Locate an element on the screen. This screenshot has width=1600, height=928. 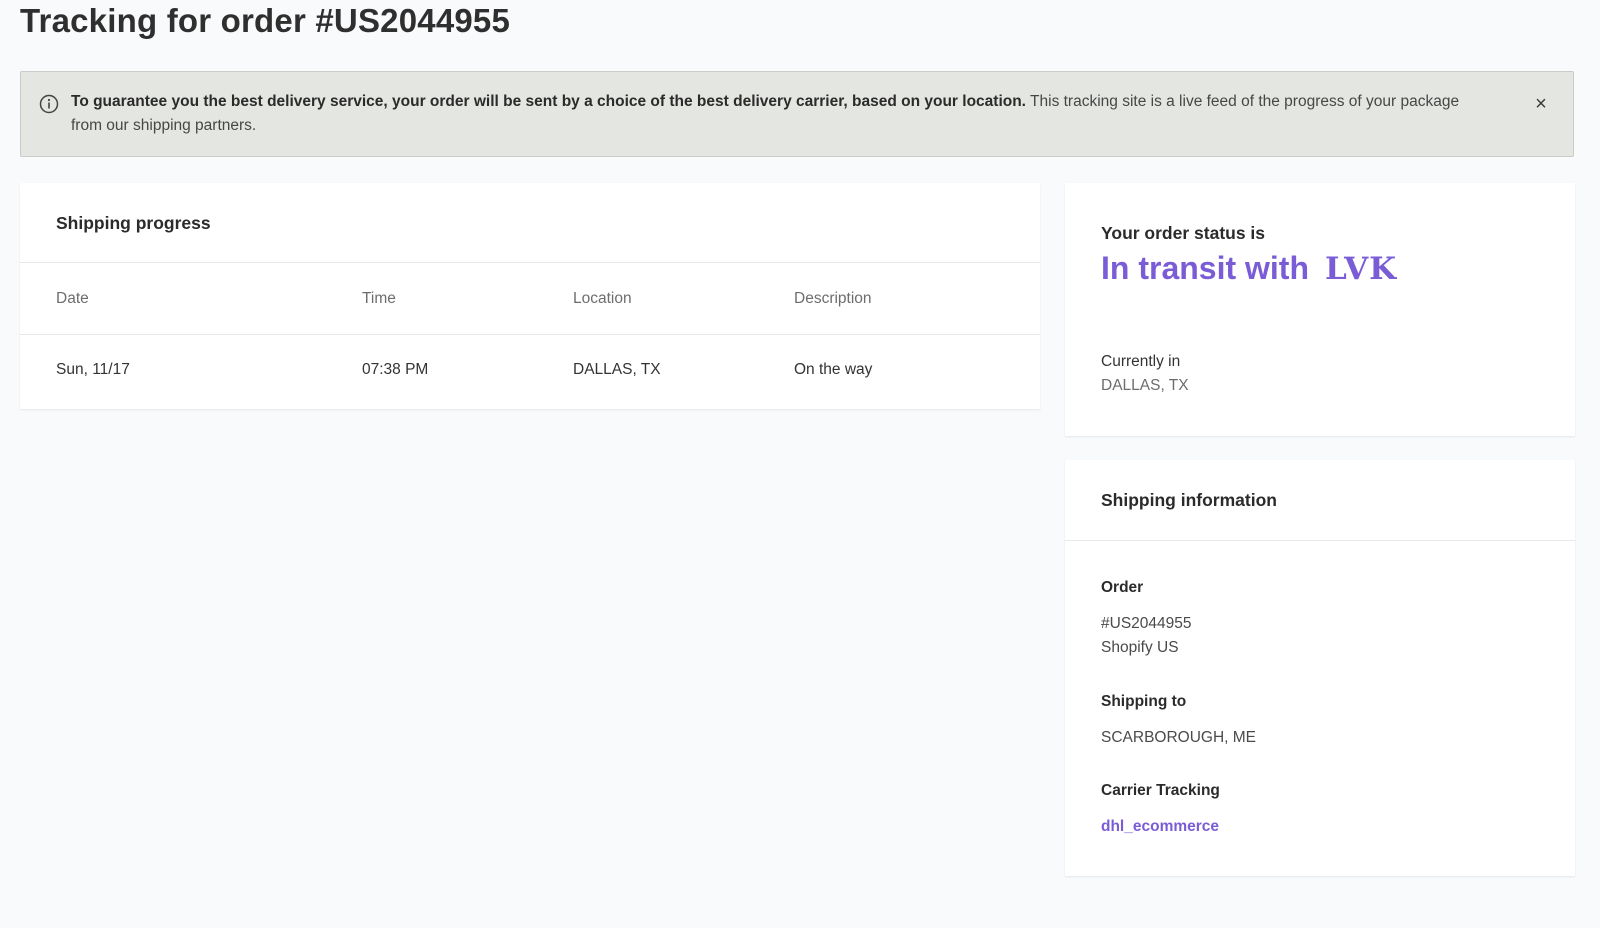
order-status-value: In transit with LVK is located at coordinates (1249, 268).